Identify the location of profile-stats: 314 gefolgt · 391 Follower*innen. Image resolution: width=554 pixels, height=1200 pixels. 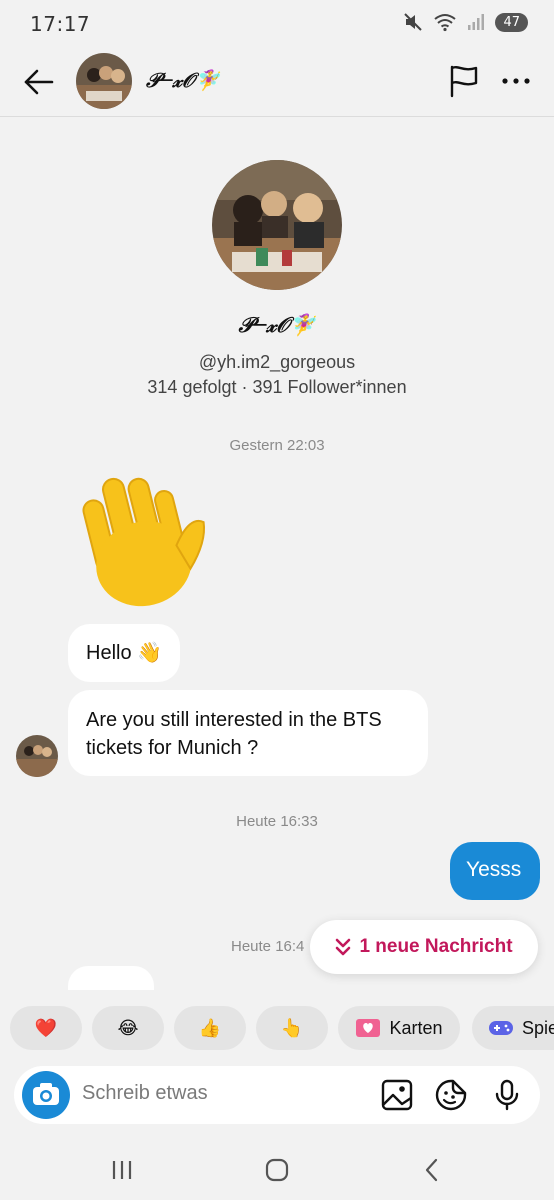
(277, 387).